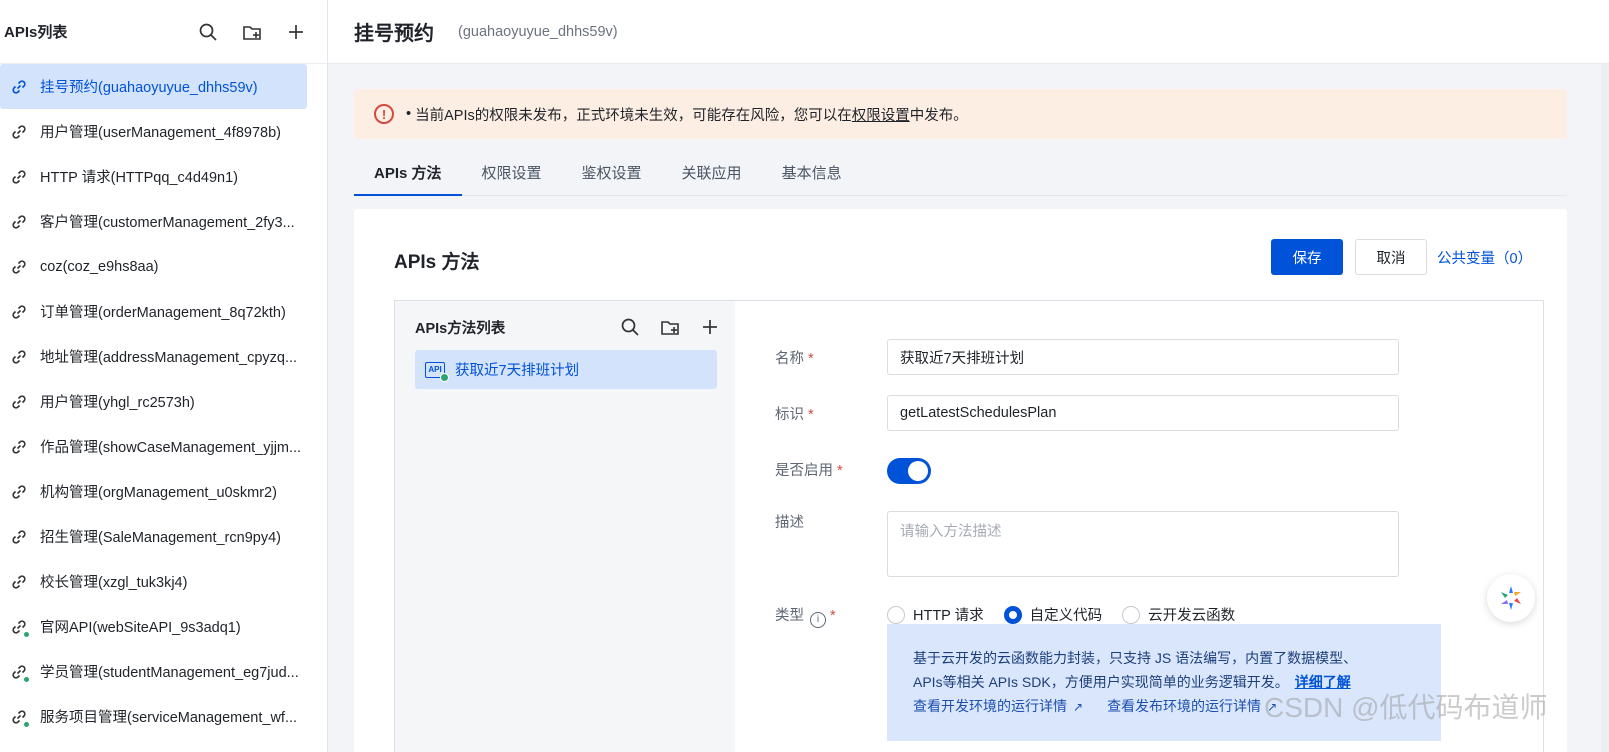 The height and width of the screenshot is (752, 1609). Describe the element at coordinates (968, 32) in the screenshot. I see `page-header: 挂号预约 (guahaoyuyue_dhhs59v)` at that location.